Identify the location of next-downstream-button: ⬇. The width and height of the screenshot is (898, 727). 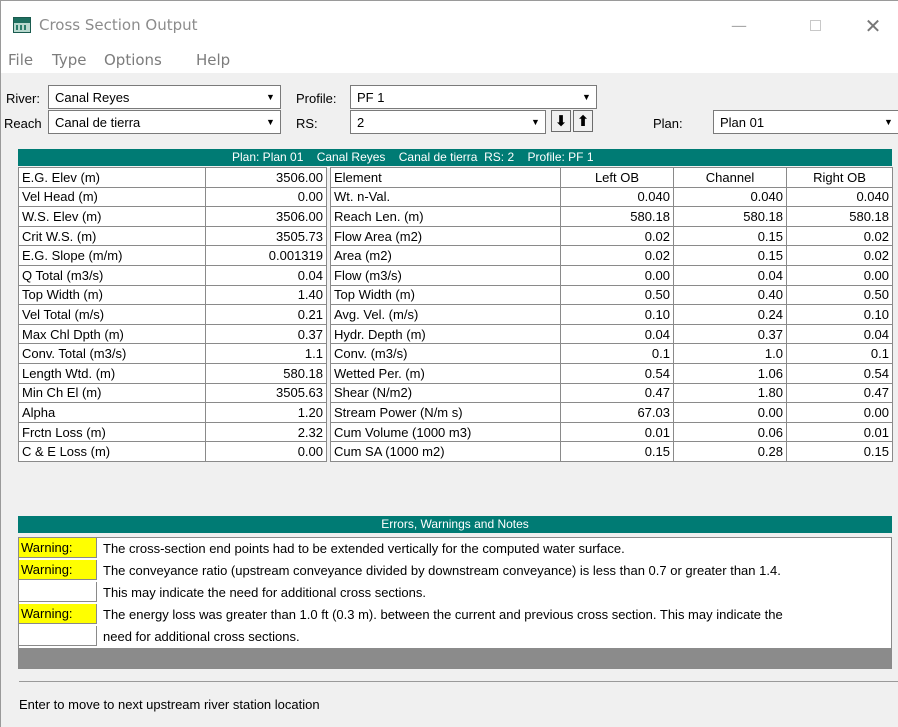
(561, 121).